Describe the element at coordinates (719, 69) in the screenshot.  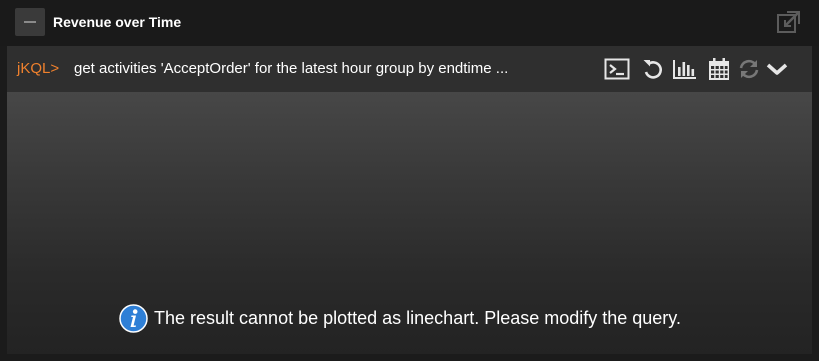
I see `calendar-icon` at that location.